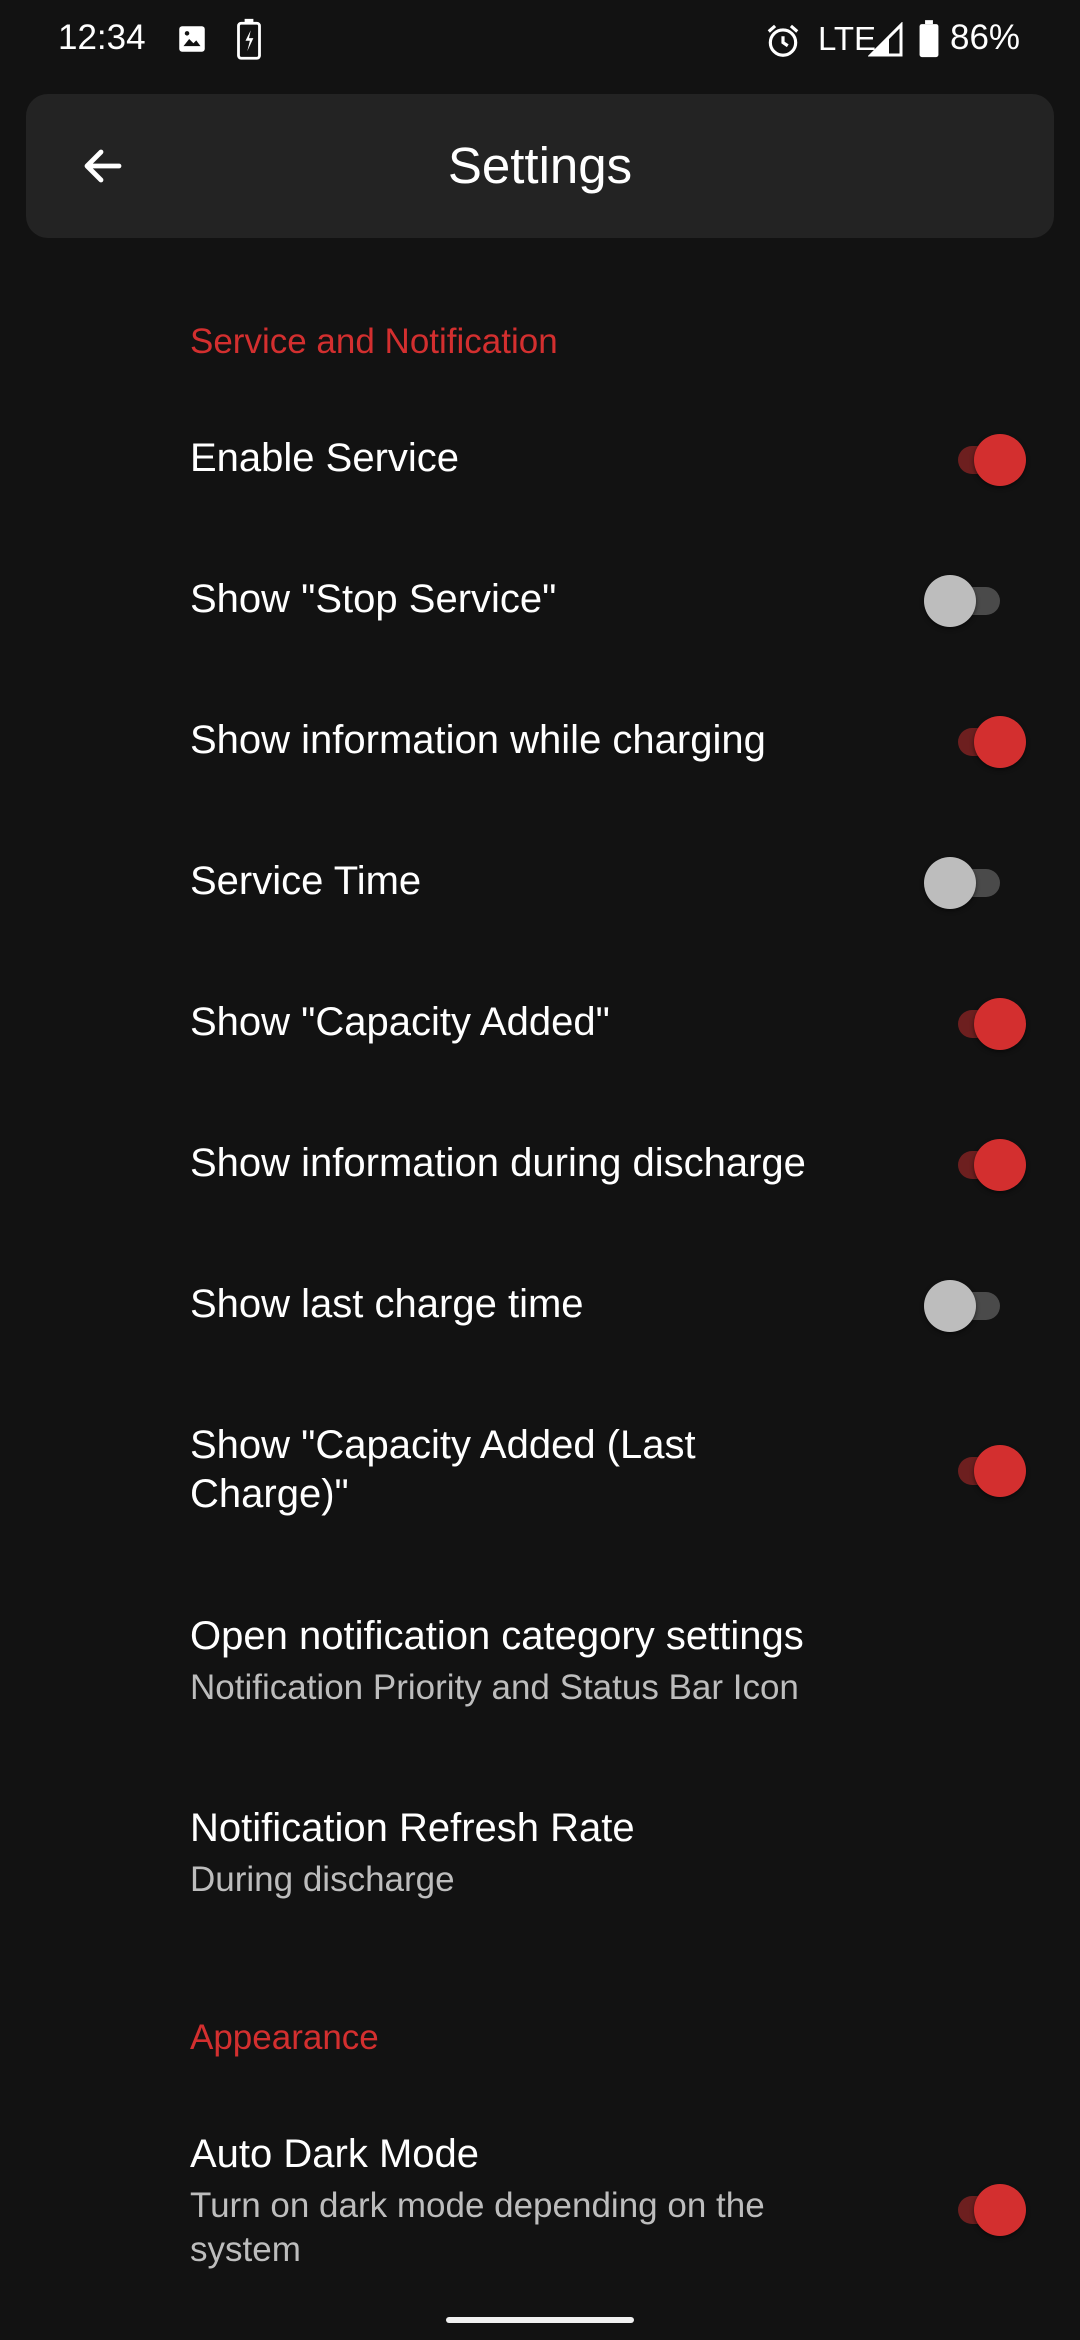  What do you see at coordinates (373, 599) in the screenshot?
I see `pref-title: Show "Stop Service"` at bounding box center [373, 599].